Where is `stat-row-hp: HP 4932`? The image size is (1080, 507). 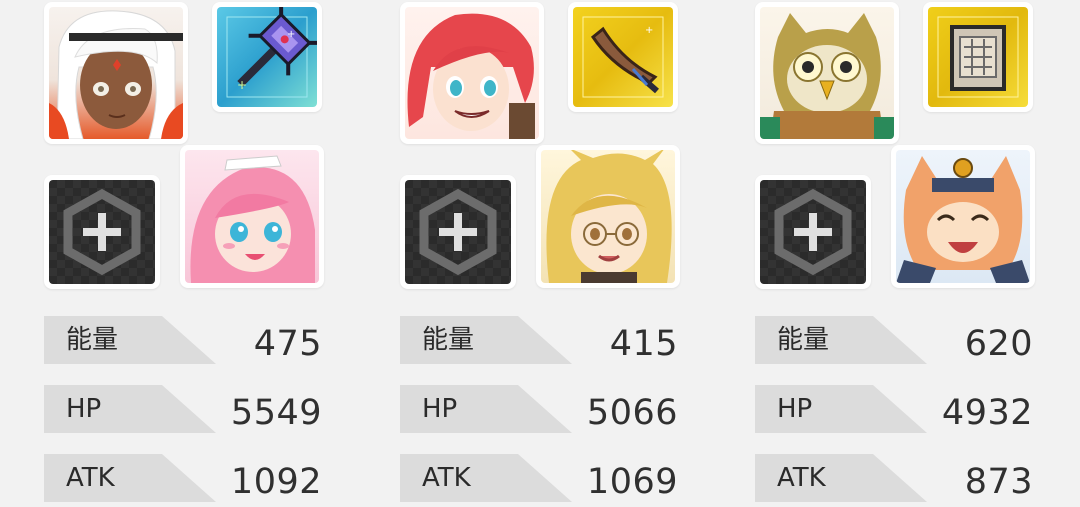
stat-row-hp: HP 4932 is located at coordinates (900, 409).